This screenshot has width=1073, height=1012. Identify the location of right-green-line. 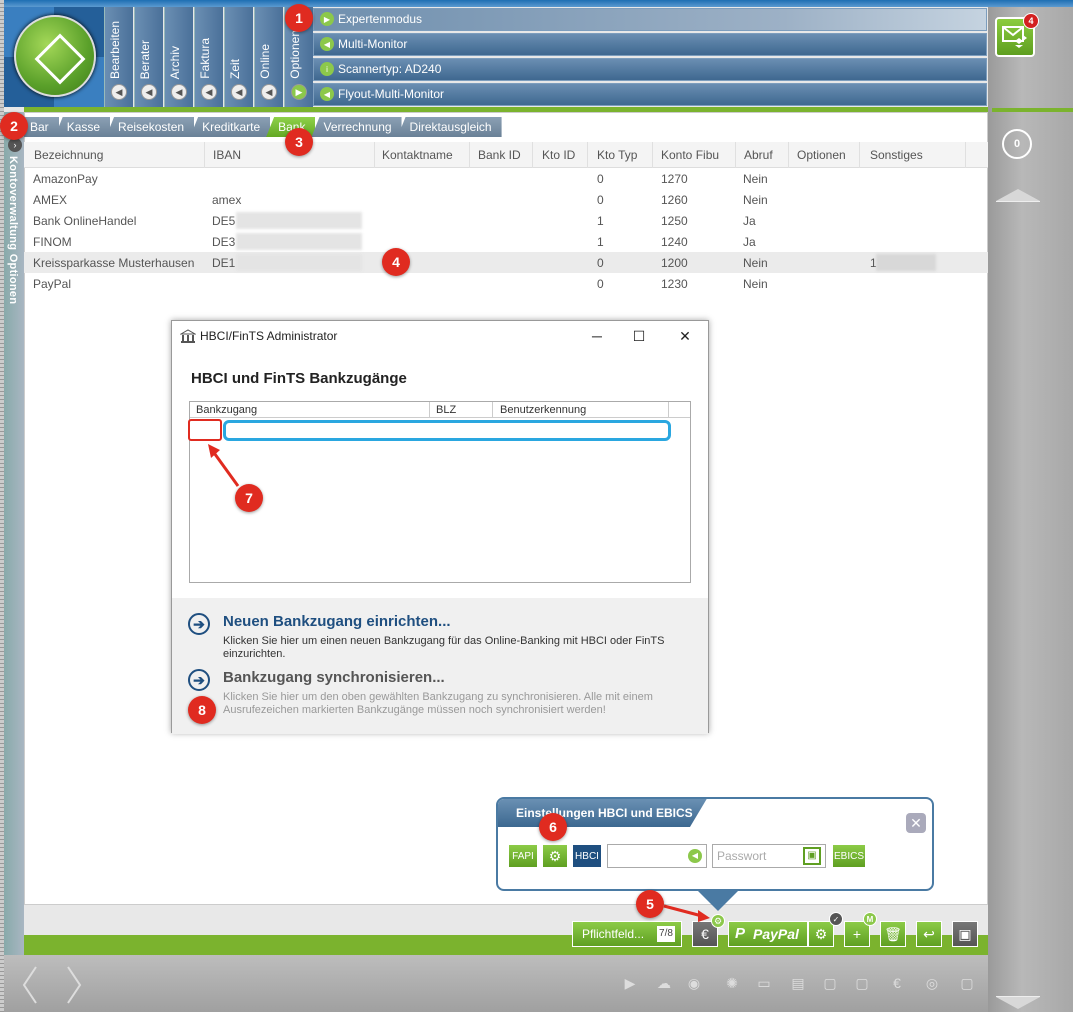
(1032, 110).